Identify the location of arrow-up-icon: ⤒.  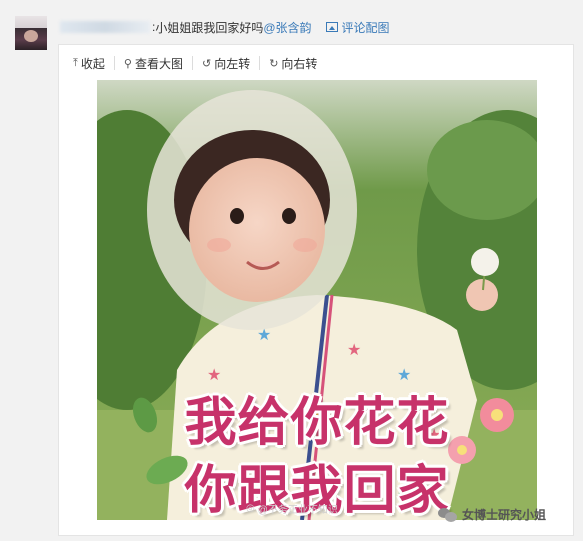
(75, 62).